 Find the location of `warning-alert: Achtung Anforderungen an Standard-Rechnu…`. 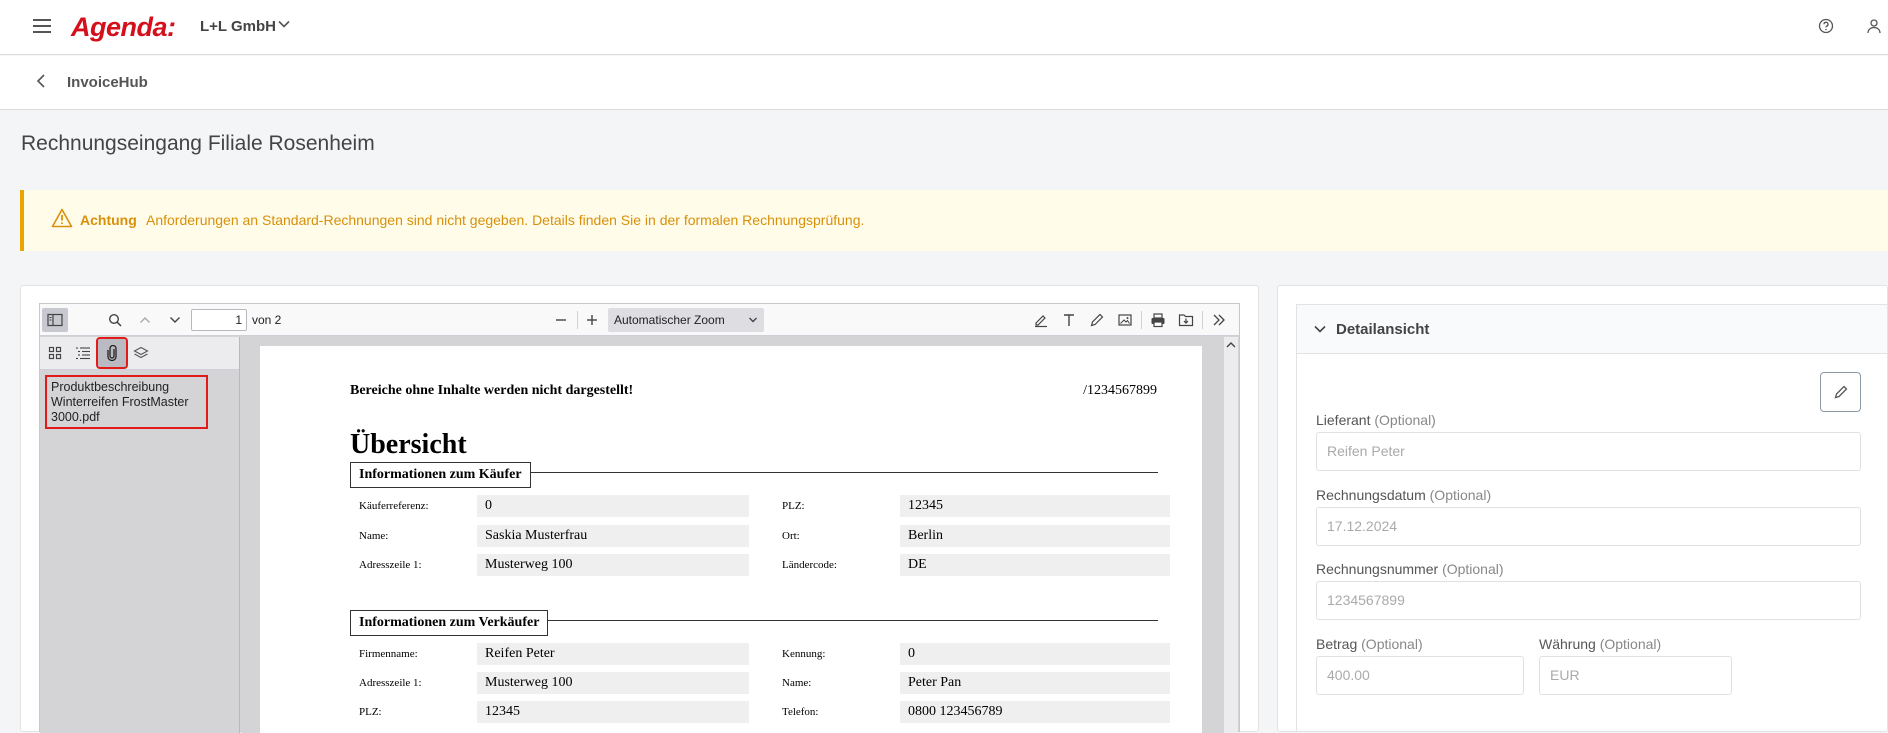

warning-alert: Achtung Anforderungen an Standard-Rechnu… is located at coordinates (954, 220).